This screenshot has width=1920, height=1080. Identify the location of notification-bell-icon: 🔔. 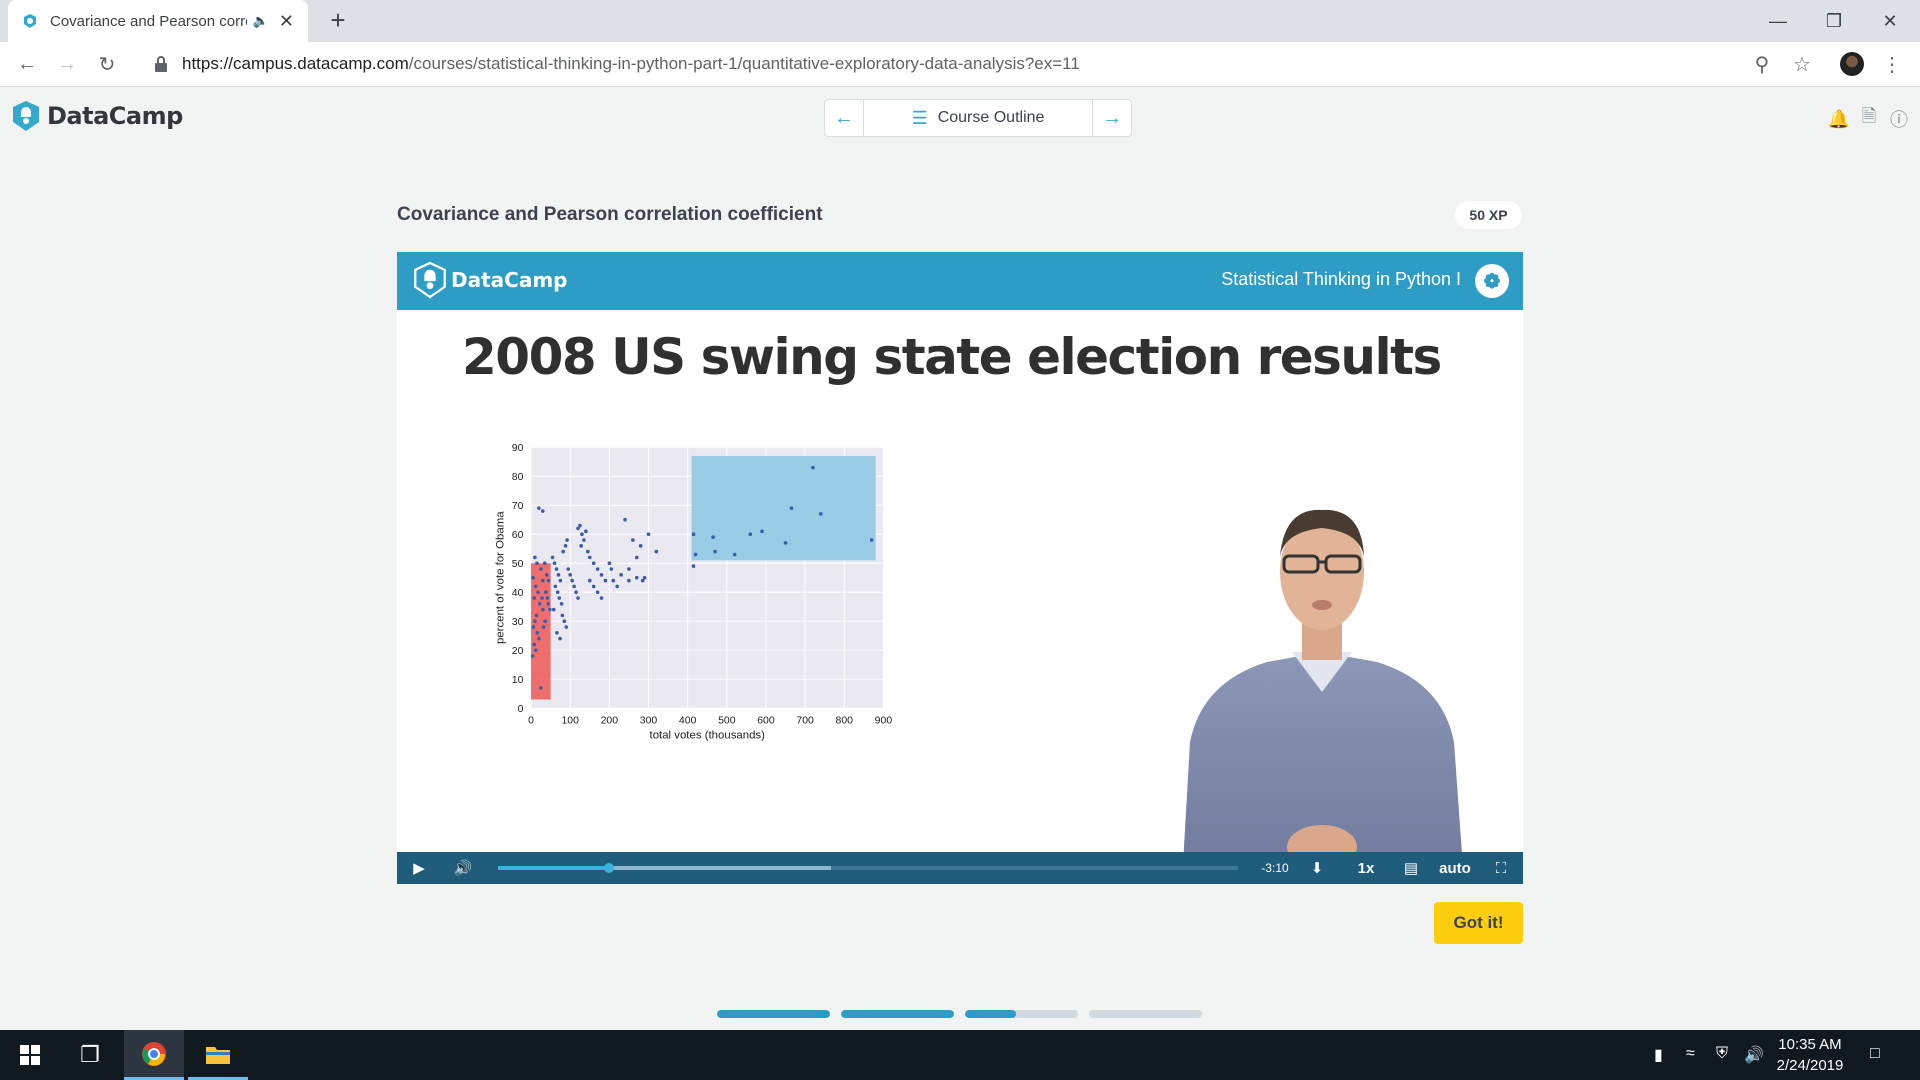
(1839, 119).